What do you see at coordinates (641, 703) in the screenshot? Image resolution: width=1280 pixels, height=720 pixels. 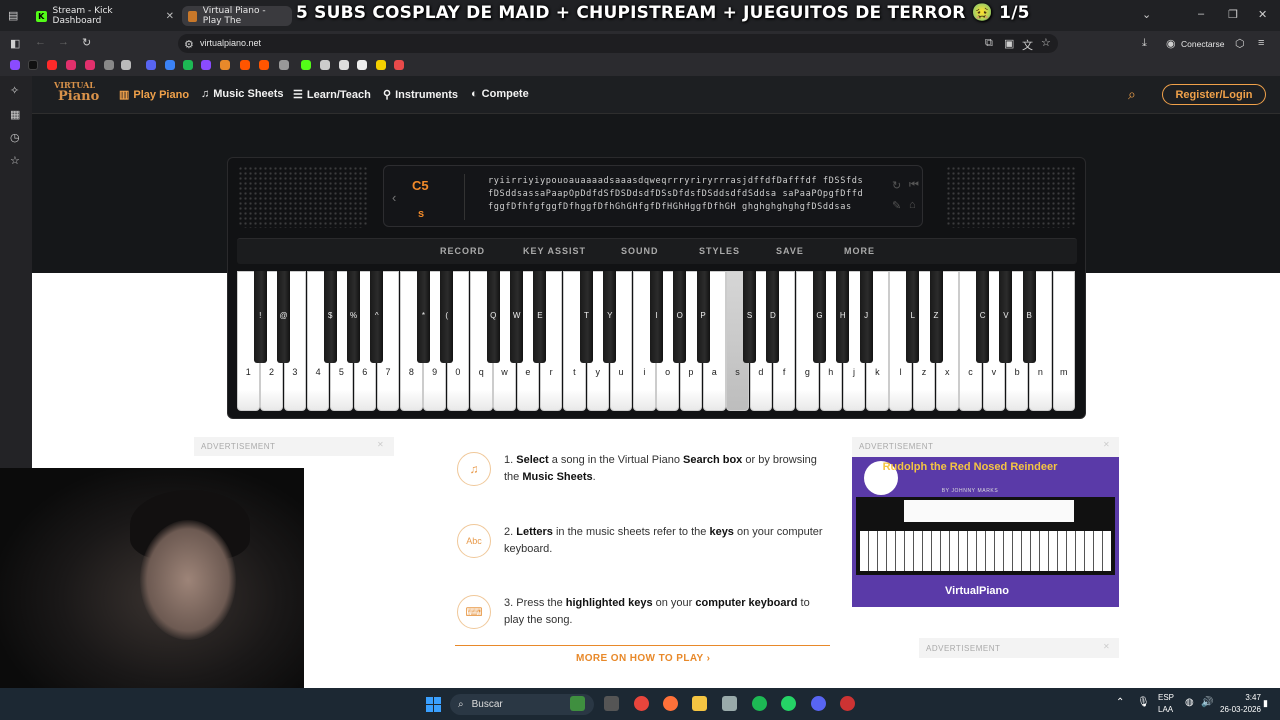 I see `chrome-icon` at bounding box center [641, 703].